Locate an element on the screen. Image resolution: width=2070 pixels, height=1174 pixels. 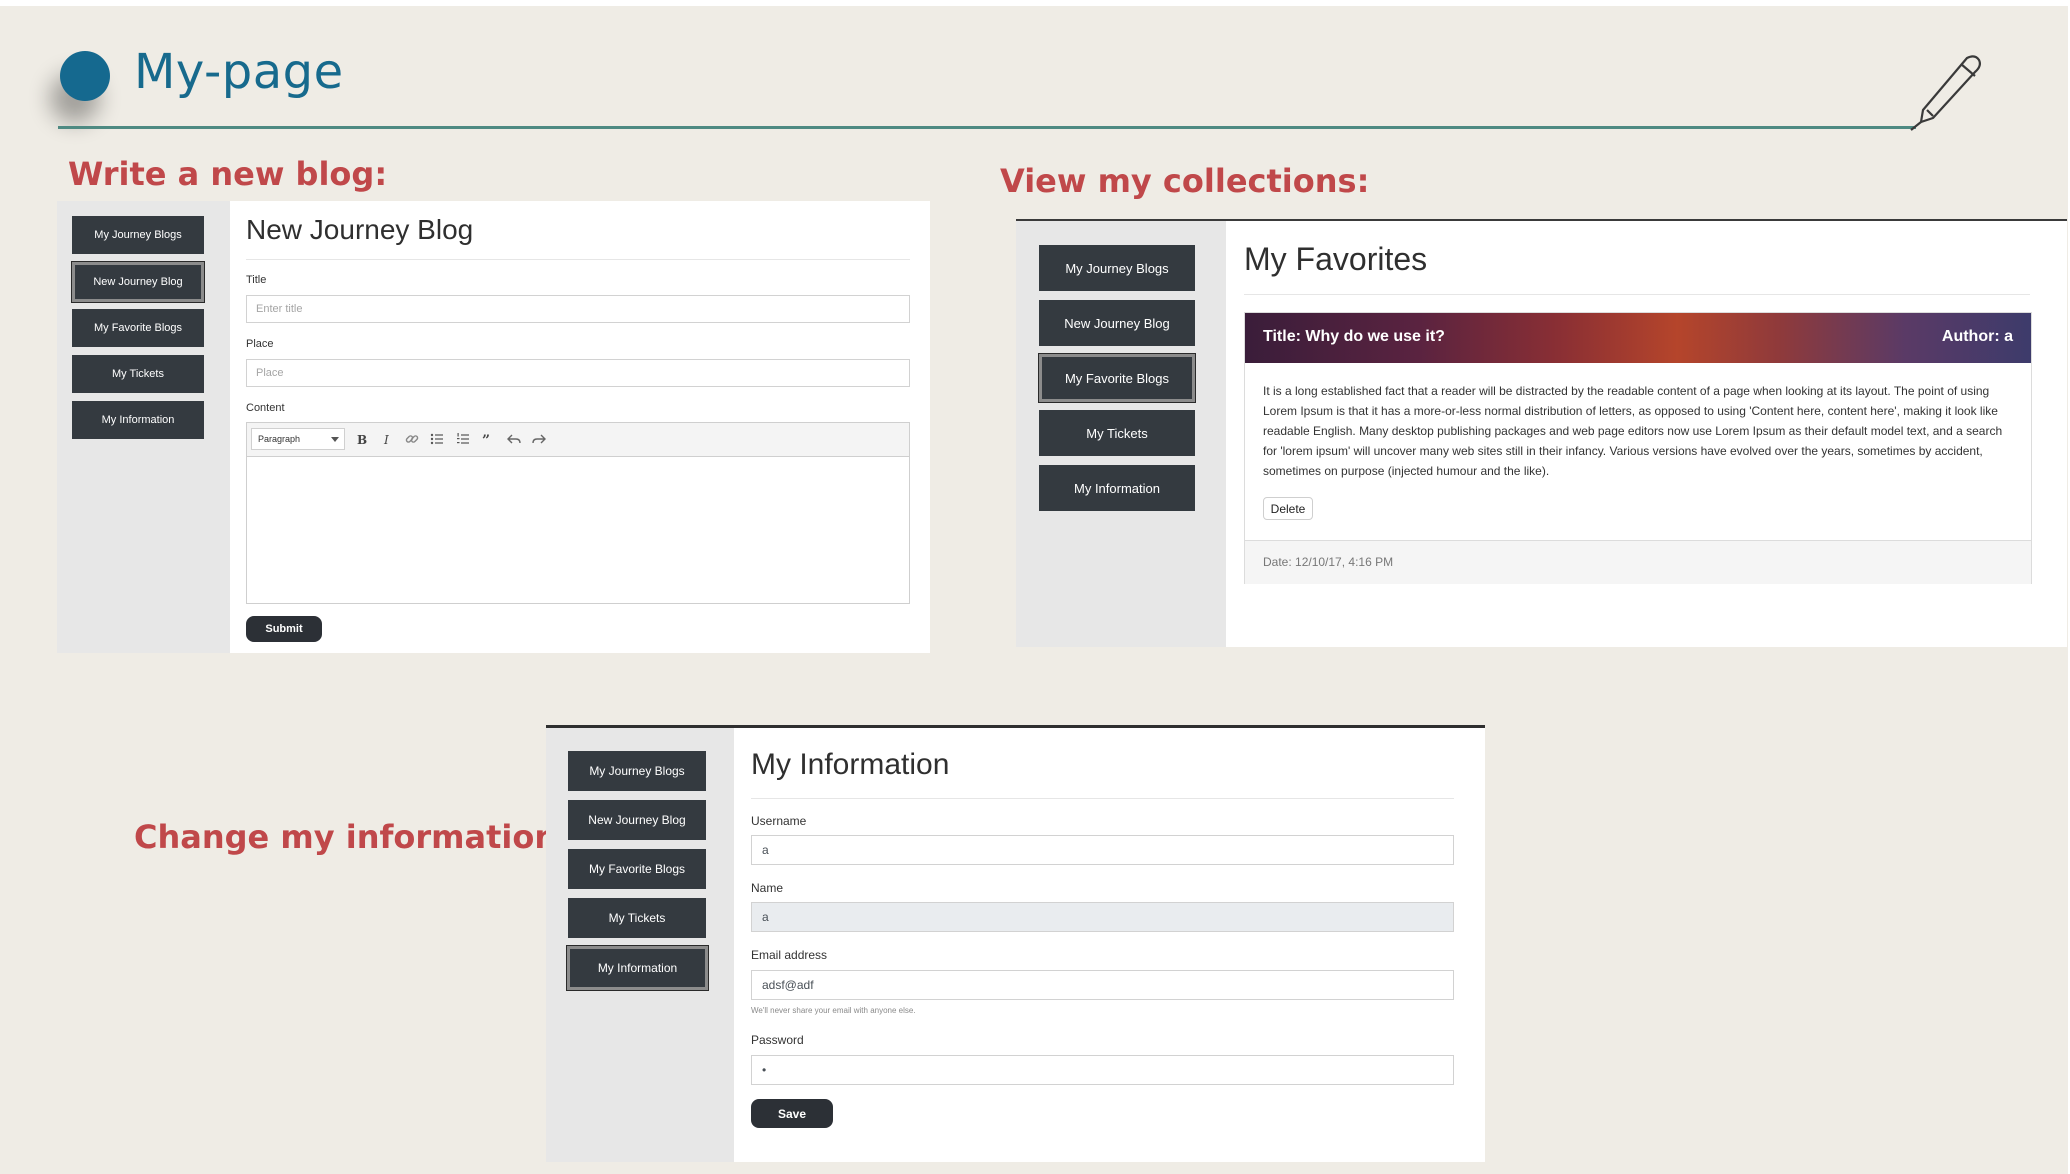
email-value: adsf@adf is located at coordinates (788, 985).